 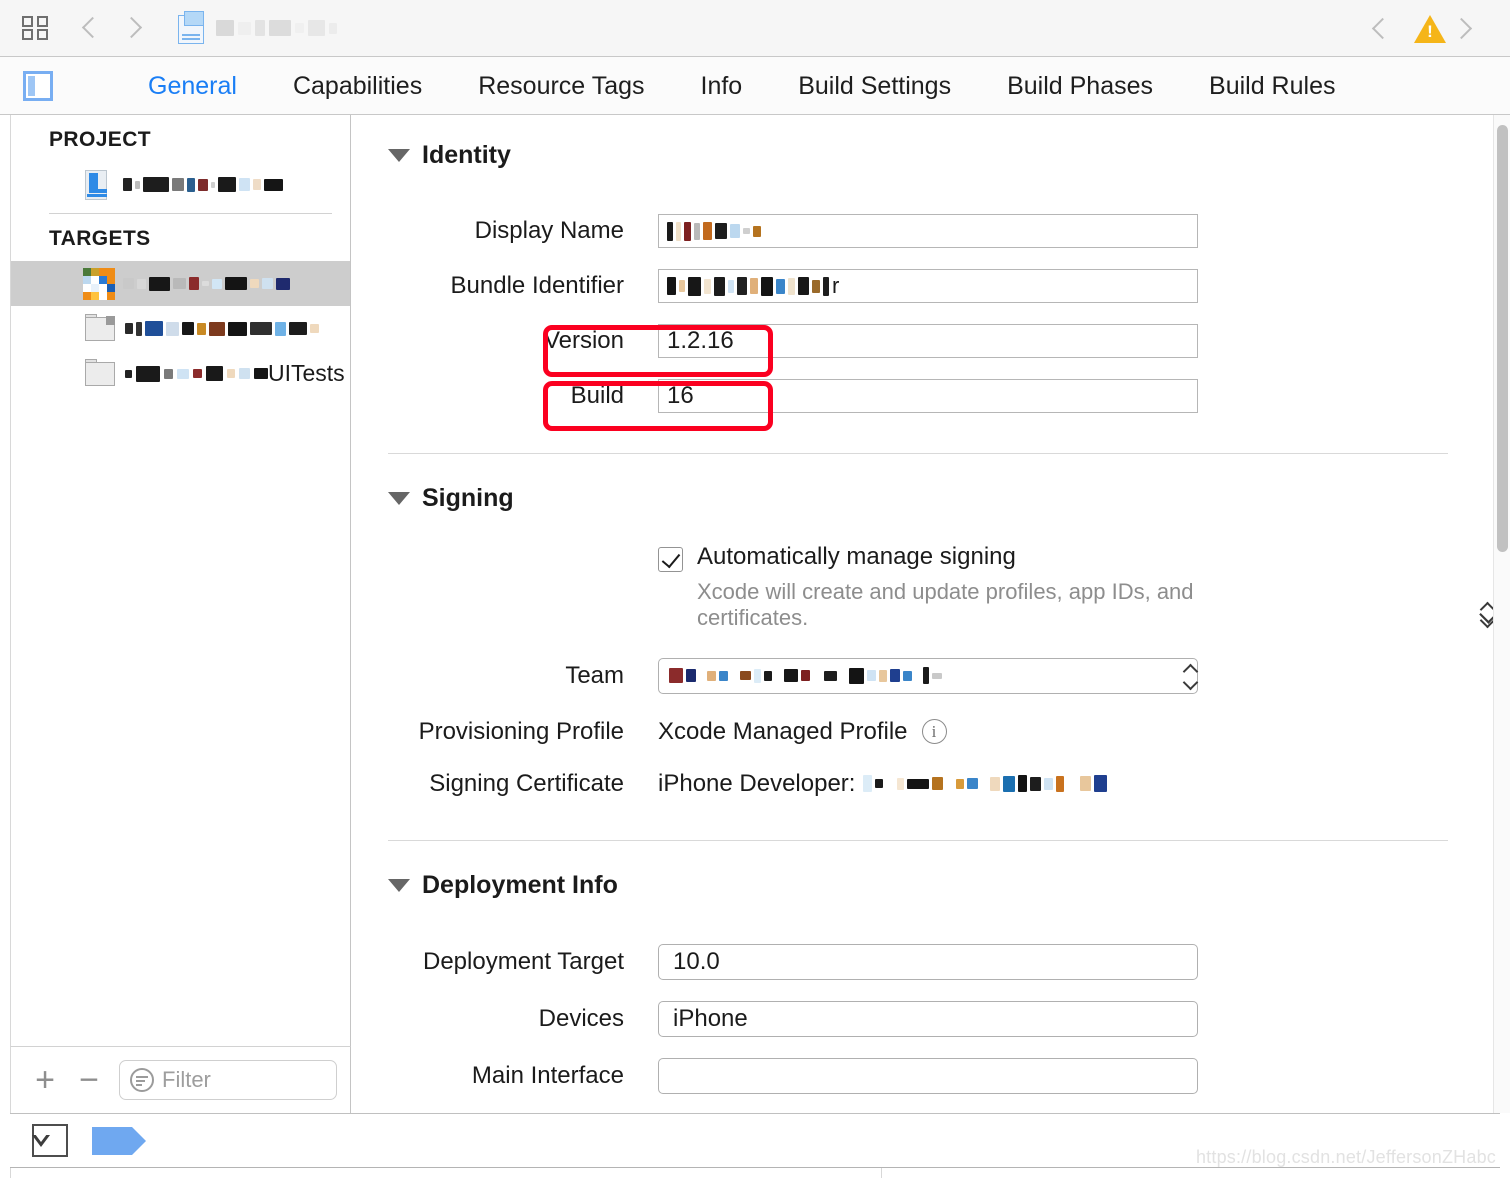 What do you see at coordinates (757, 783) in the screenshot?
I see `signing-certificate-value: iPhone Developer:` at bounding box center [757, 783].